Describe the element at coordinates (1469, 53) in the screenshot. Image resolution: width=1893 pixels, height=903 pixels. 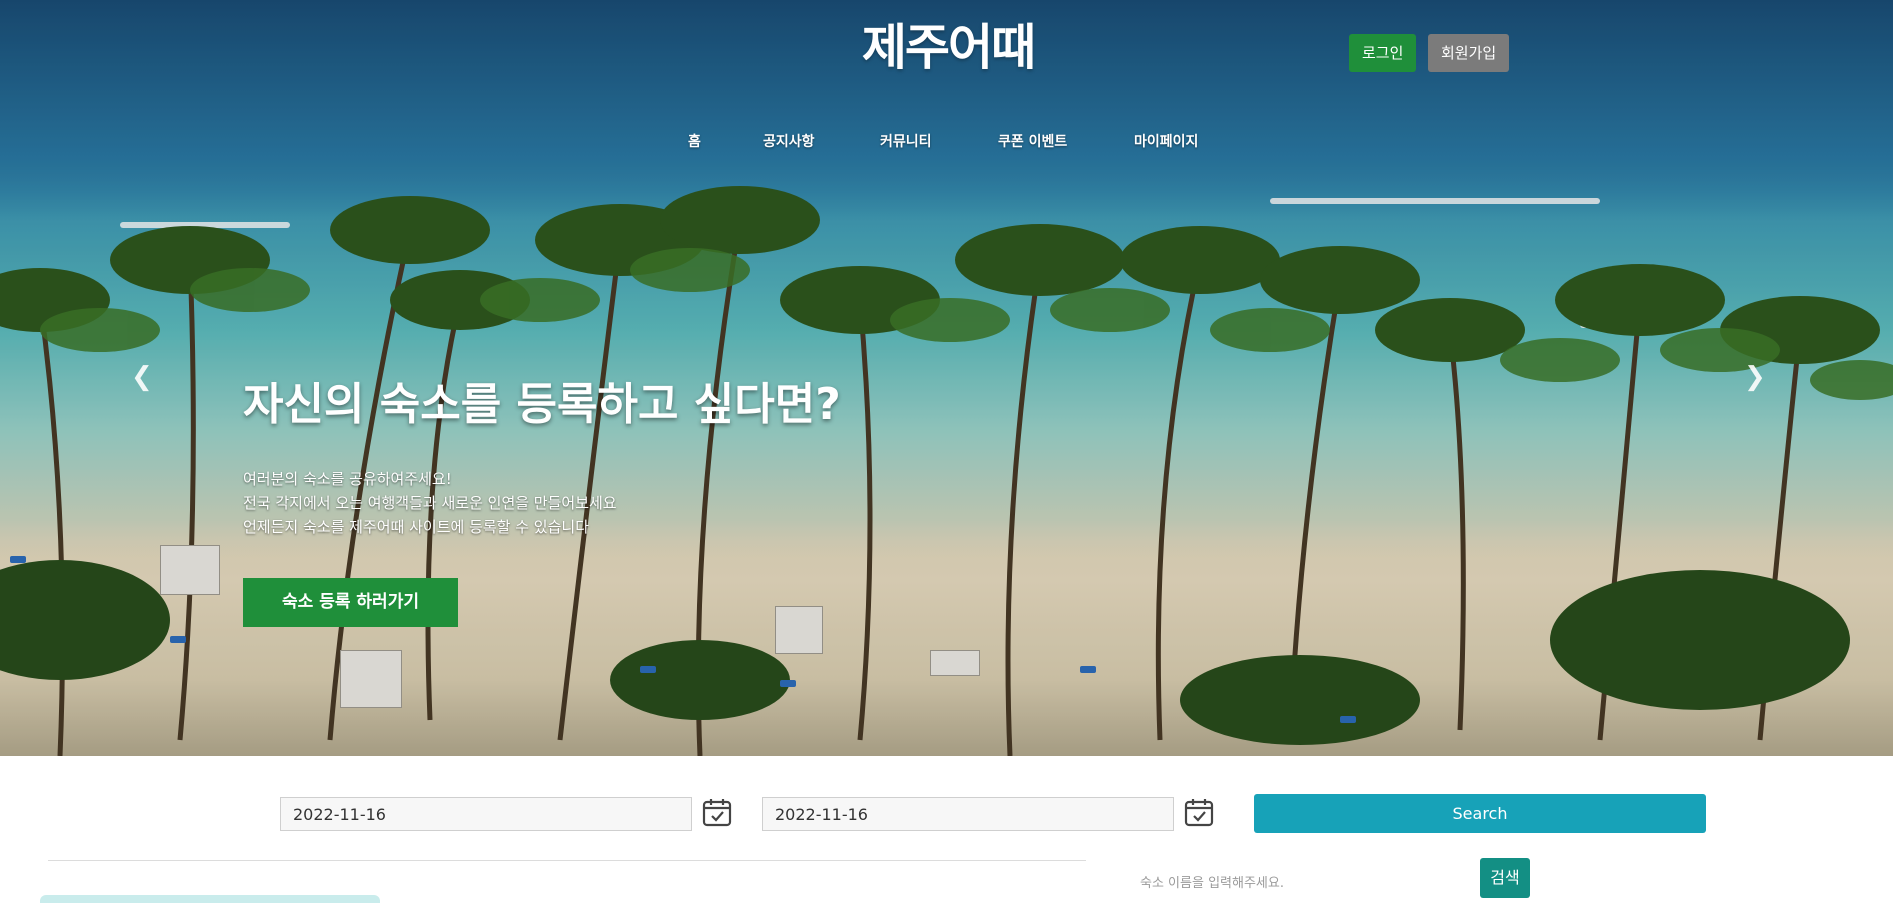
I see `signup-button: 회원가입` at that location.